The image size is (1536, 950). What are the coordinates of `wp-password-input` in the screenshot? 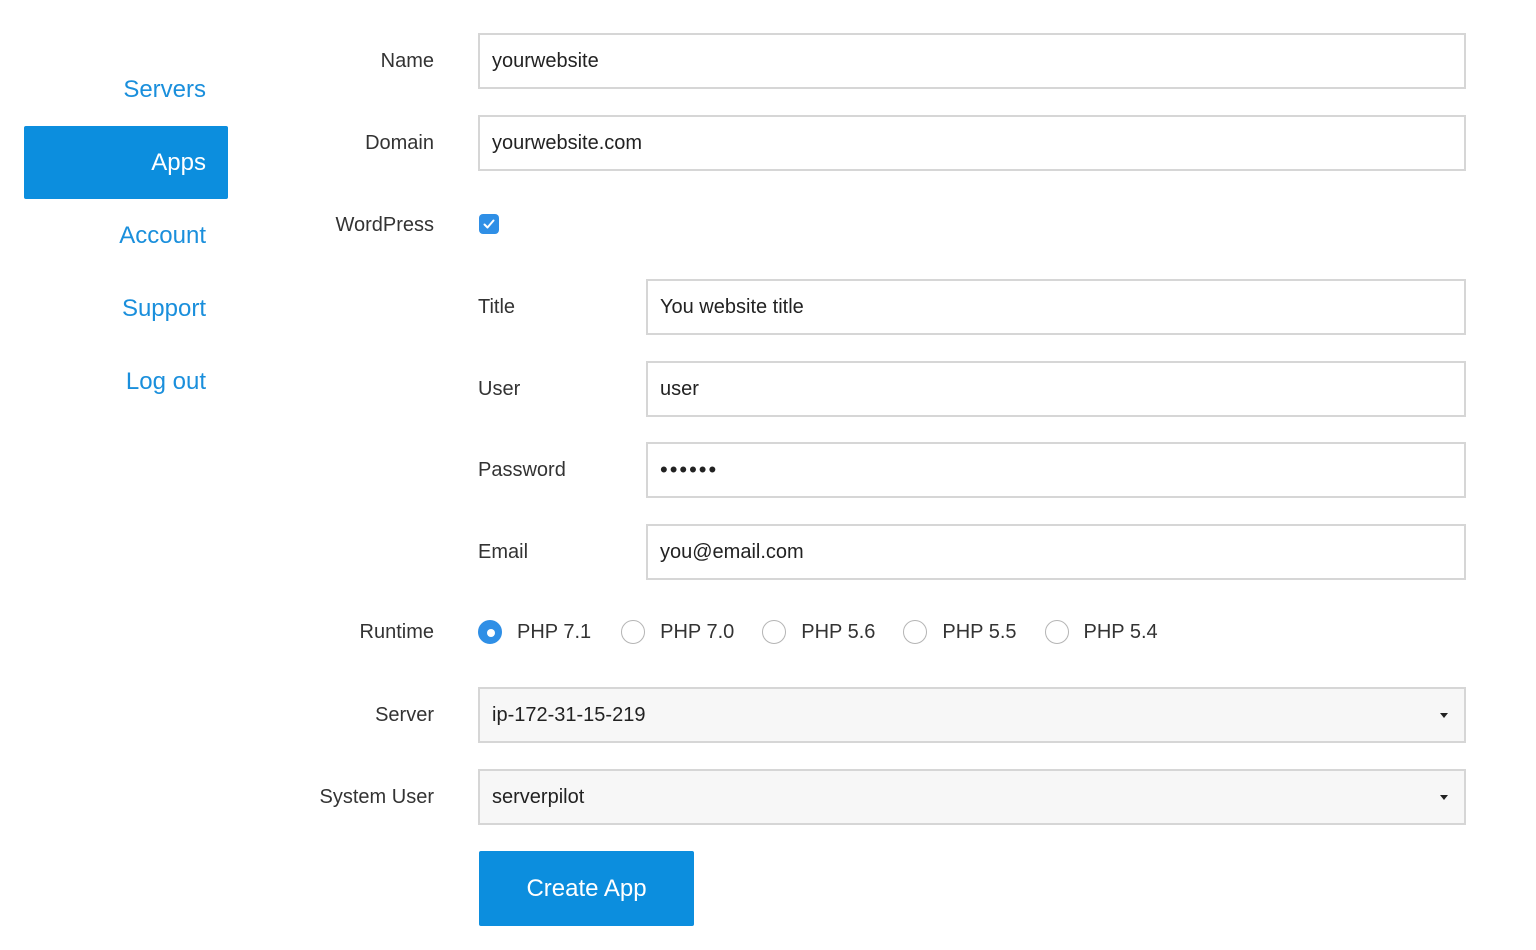 It's located at (1056, 470).